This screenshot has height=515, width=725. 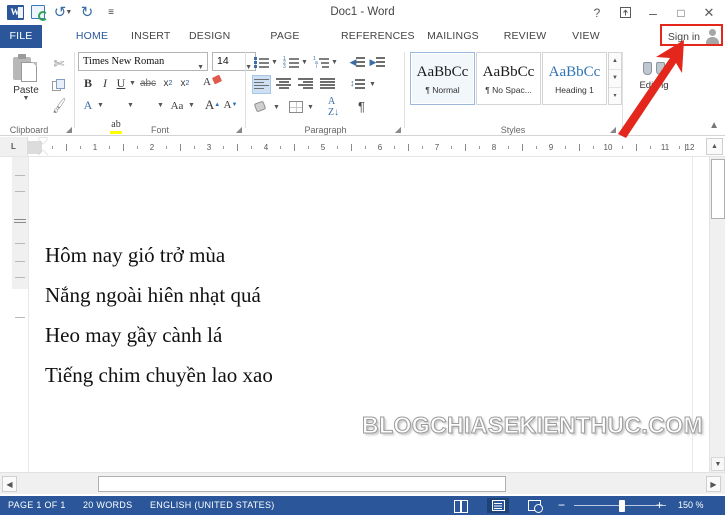 What do you see at coordinates (261, 84) in the screenshot?
I see `align-left-button` at bounding box center [261, 84].